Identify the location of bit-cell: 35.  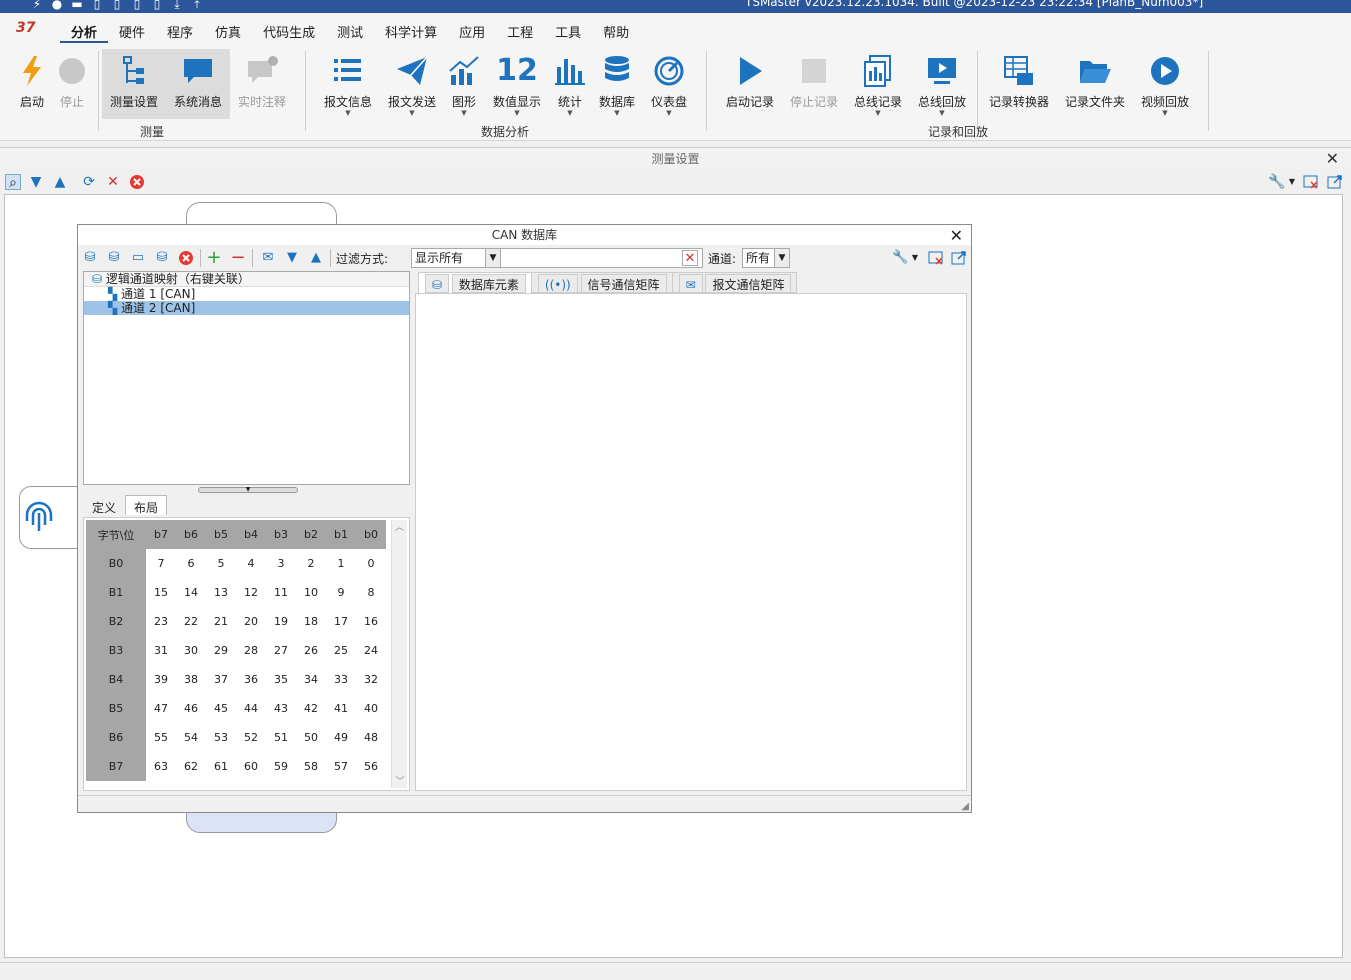
(281, 679).